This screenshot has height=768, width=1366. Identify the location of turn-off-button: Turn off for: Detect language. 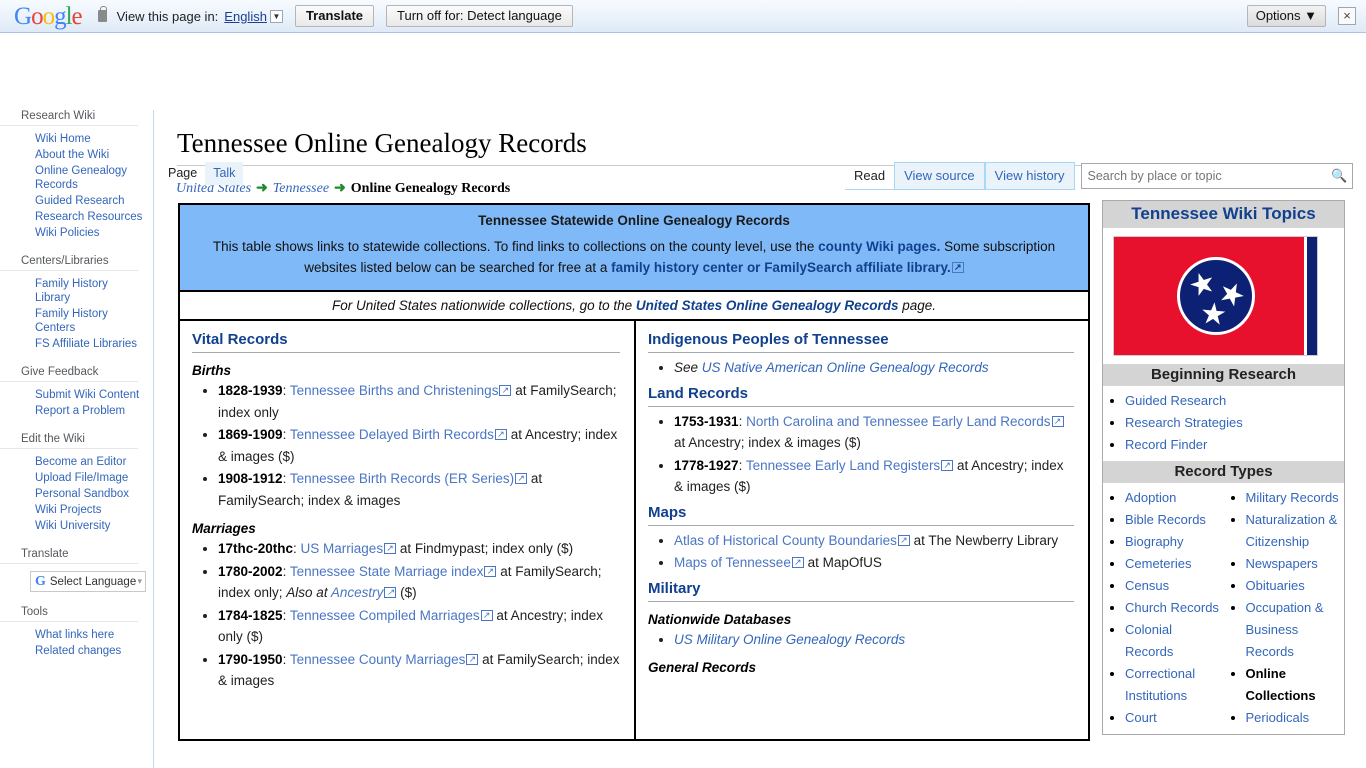
(479, 16).